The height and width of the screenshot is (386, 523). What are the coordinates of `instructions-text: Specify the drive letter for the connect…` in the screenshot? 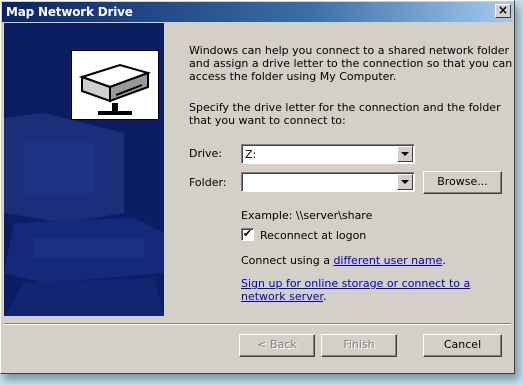 It's located at (345, 114).